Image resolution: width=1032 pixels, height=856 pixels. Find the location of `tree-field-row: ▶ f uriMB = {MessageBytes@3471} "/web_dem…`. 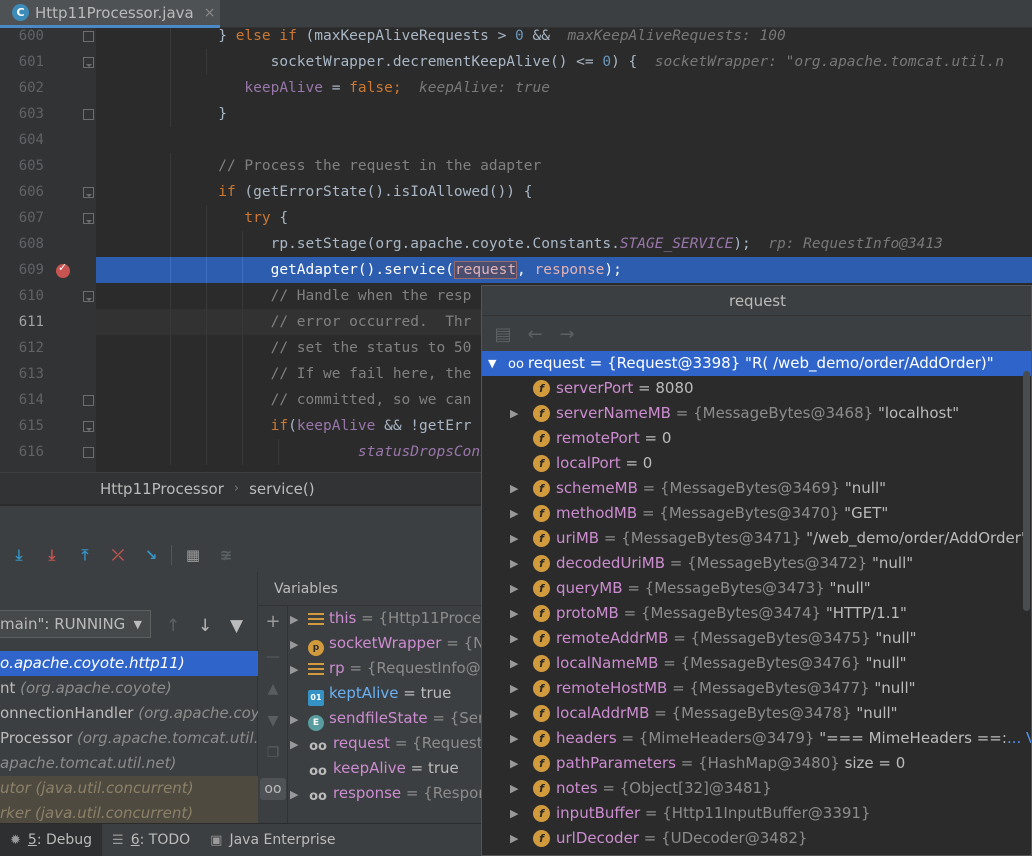

tree-field-row: ▶ f uriMB = {MessageBytes@3471} "/web_dem… is located at coordinates (756, 538).